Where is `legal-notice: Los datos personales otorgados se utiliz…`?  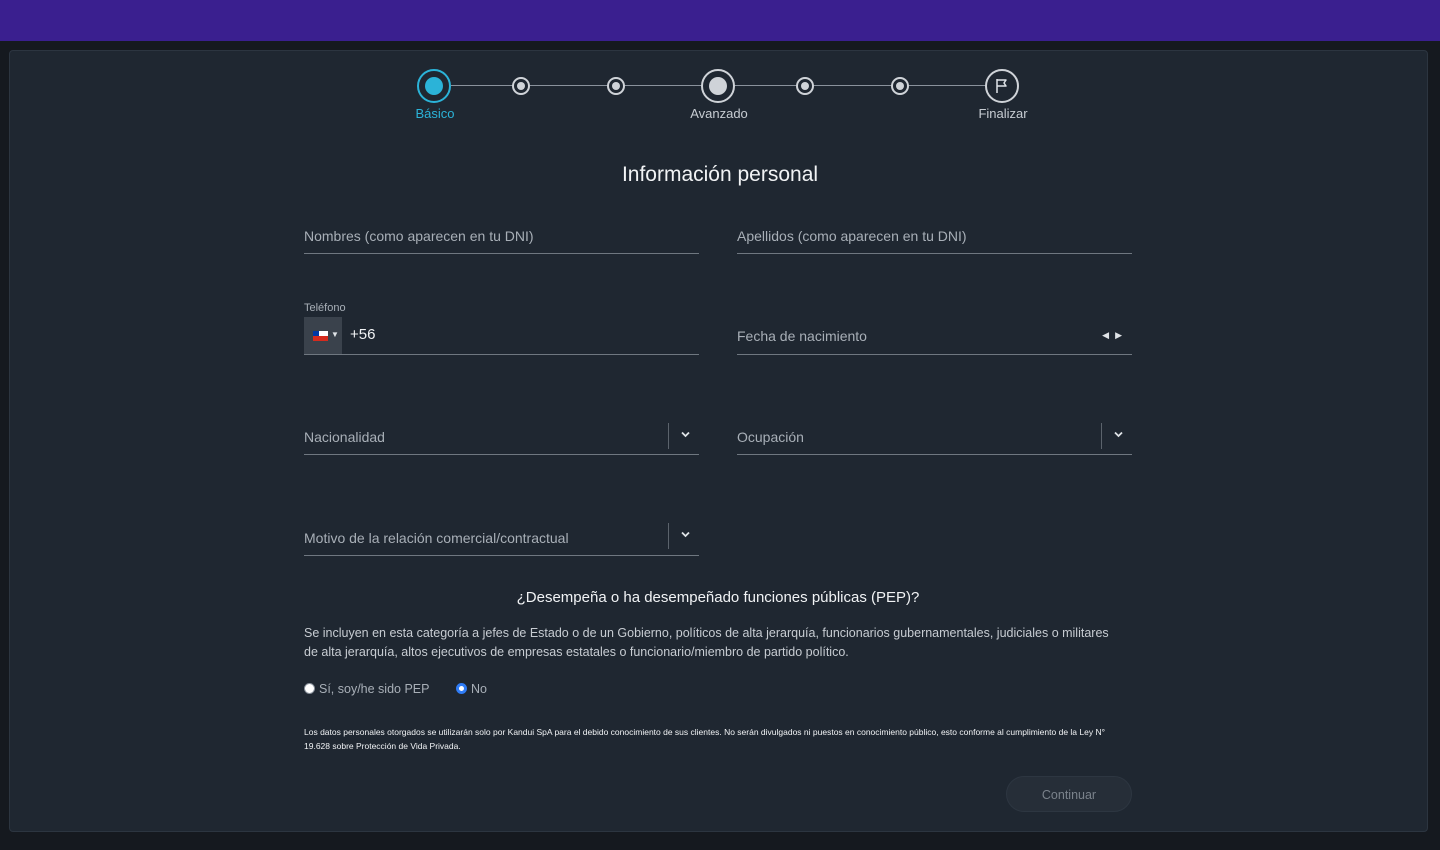 legal-notice: Los datos personales otorgados se utiliz… is located at coordinates (704, 739).